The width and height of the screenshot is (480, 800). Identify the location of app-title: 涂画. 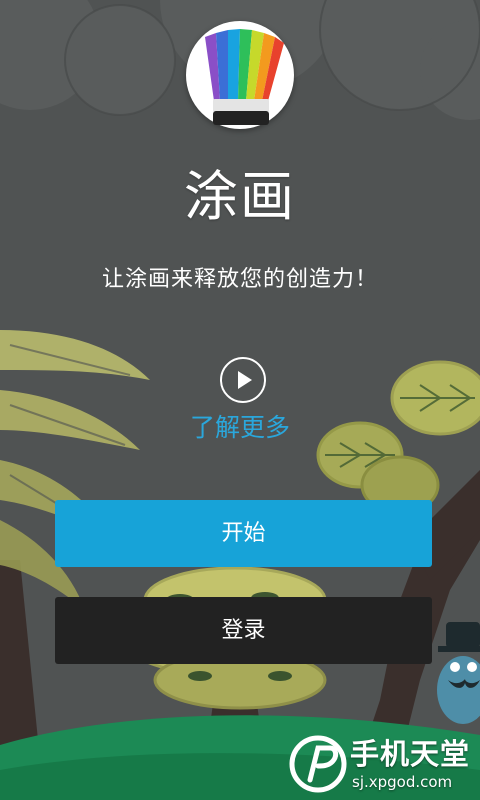
(240, 196).